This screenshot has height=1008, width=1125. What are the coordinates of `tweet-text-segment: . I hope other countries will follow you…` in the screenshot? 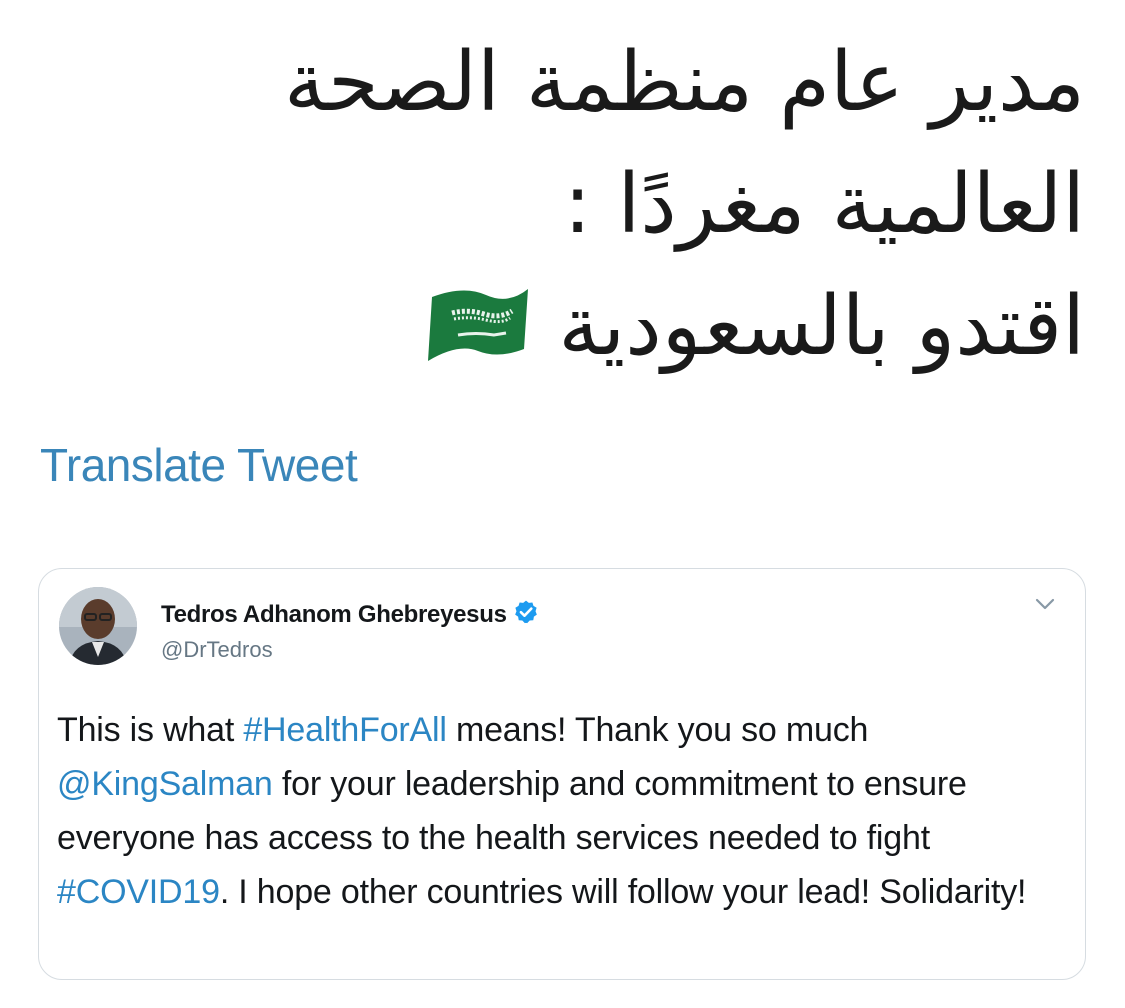 It's located at (623, 892).